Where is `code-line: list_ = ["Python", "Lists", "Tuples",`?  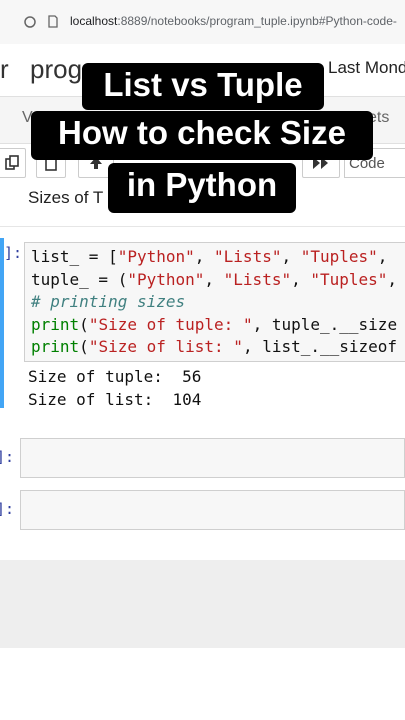
code-line: list_ = ["Python", "Lists", "Tuples", is located at coordinates (209, 256).